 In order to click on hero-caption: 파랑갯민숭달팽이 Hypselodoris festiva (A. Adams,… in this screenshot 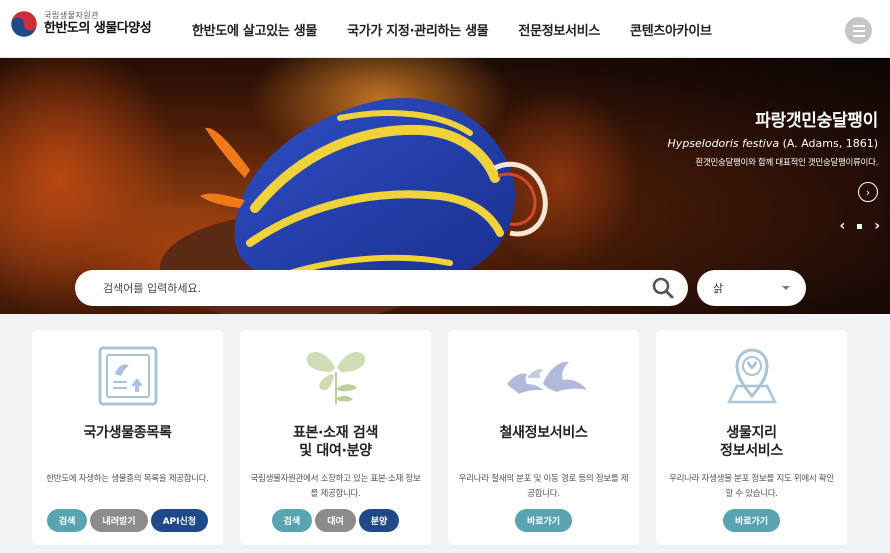, I will do `click(773, 137)`.